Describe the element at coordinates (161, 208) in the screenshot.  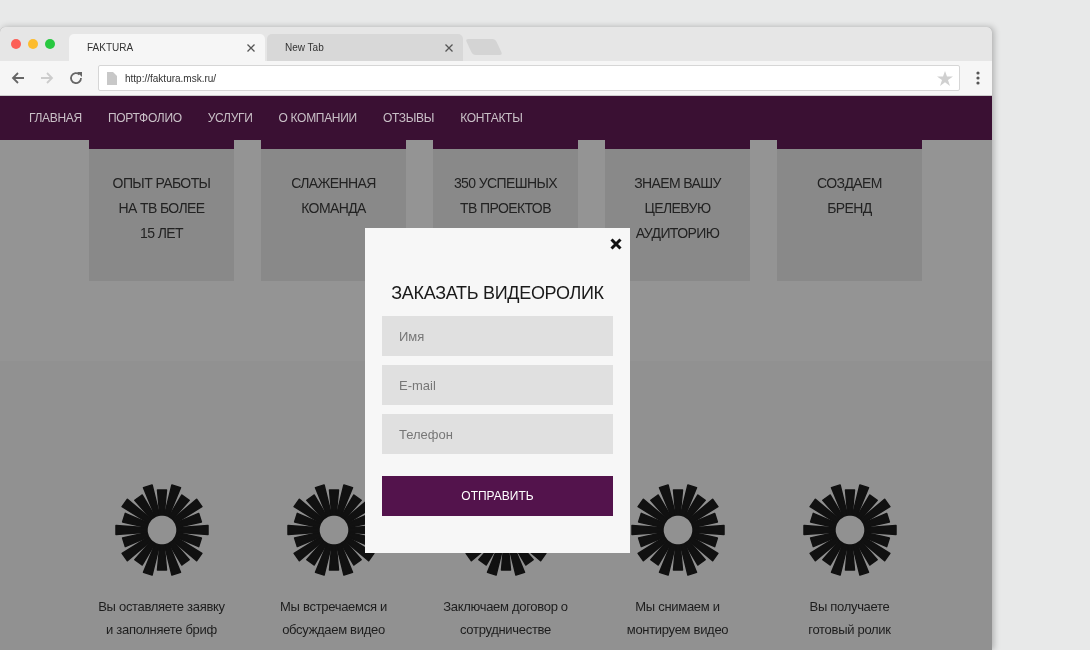
I see `feature-text: ОПЫТ РАБОТЫ НА ТВ БОЛЕЕ 15 ЛЕТ` at that location.